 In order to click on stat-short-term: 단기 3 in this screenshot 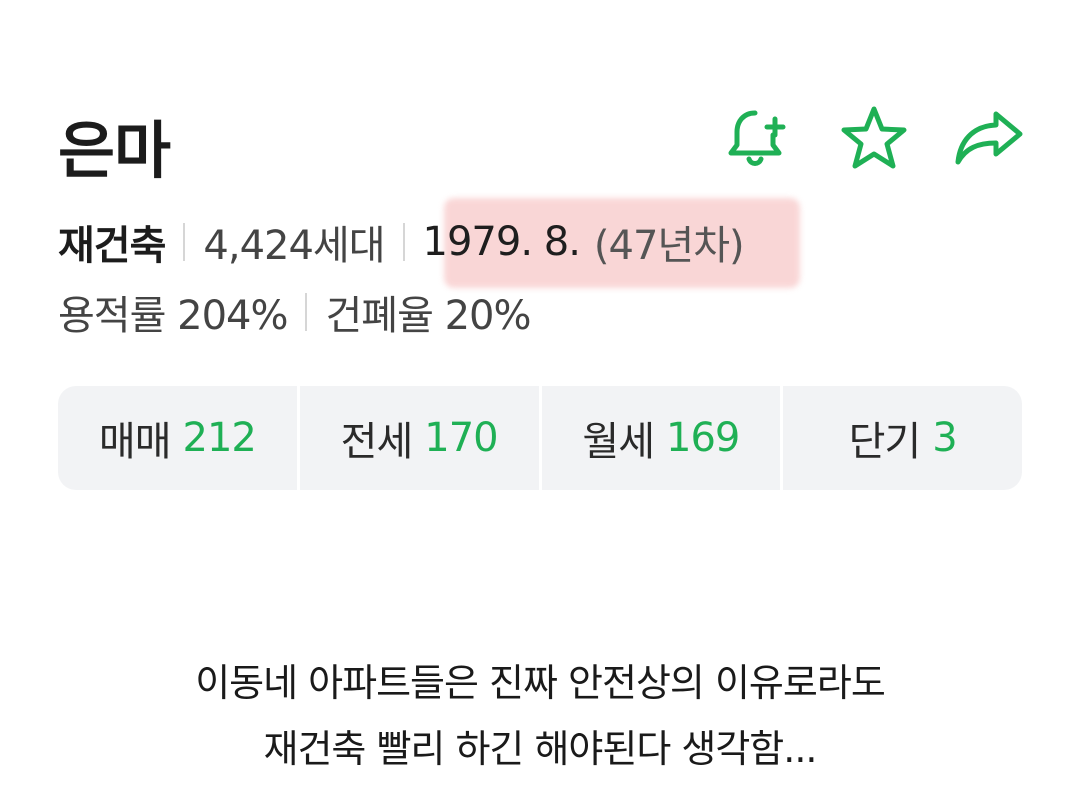, I will do `click(901, 438)`.